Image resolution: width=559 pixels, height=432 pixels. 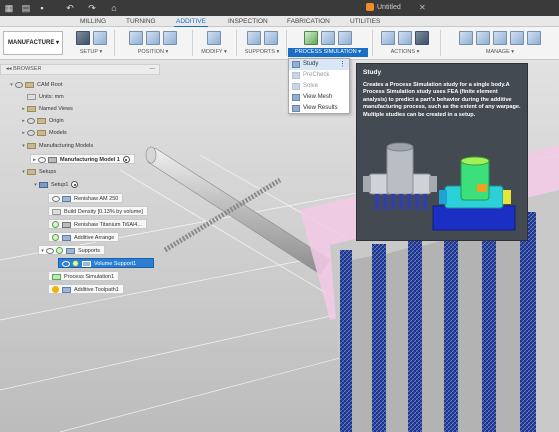 I want to click on precheck-icon, so click(x=328, y=38).